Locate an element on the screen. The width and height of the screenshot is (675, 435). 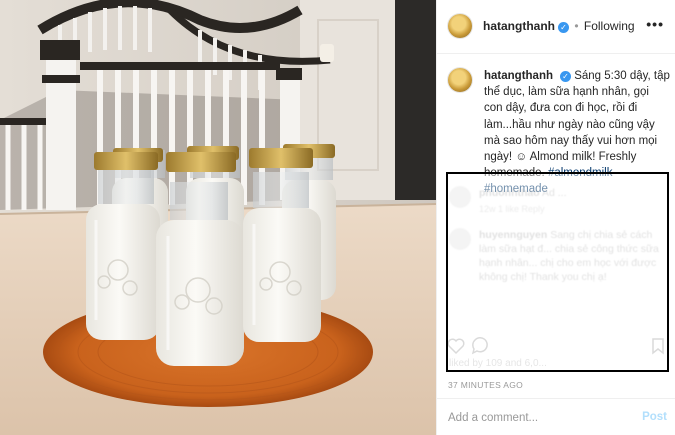
following-button: Following is located at coordinates (609, 26).